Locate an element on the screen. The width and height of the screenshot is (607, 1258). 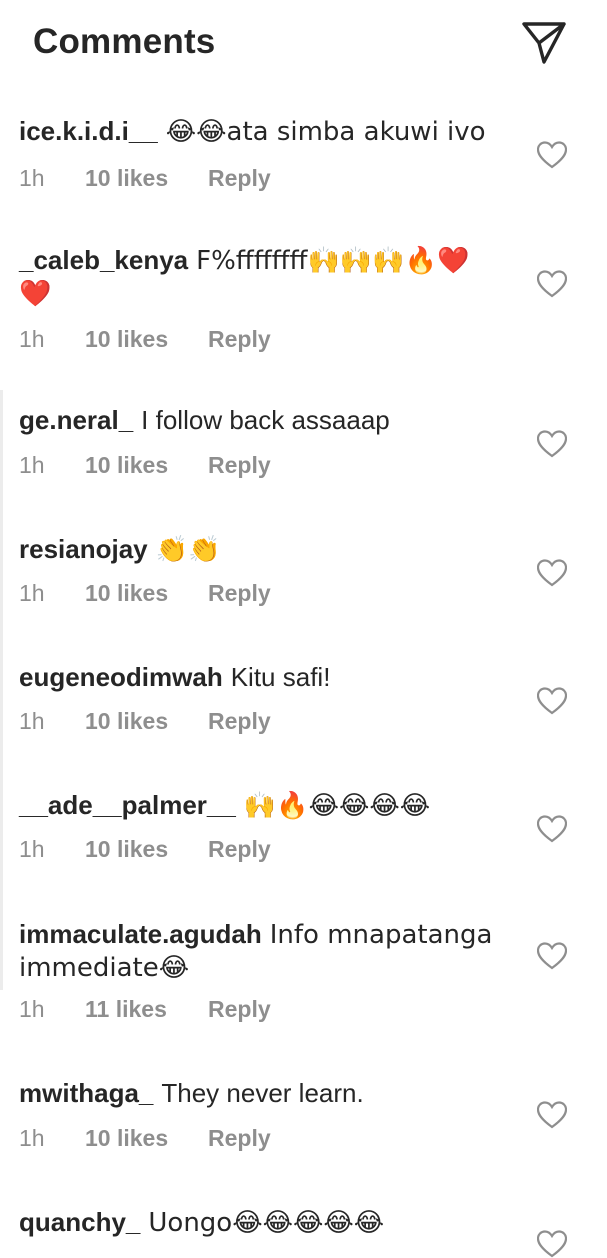
comment-username: ice.k.i.d.i__ is located at coordinates (88, 131).